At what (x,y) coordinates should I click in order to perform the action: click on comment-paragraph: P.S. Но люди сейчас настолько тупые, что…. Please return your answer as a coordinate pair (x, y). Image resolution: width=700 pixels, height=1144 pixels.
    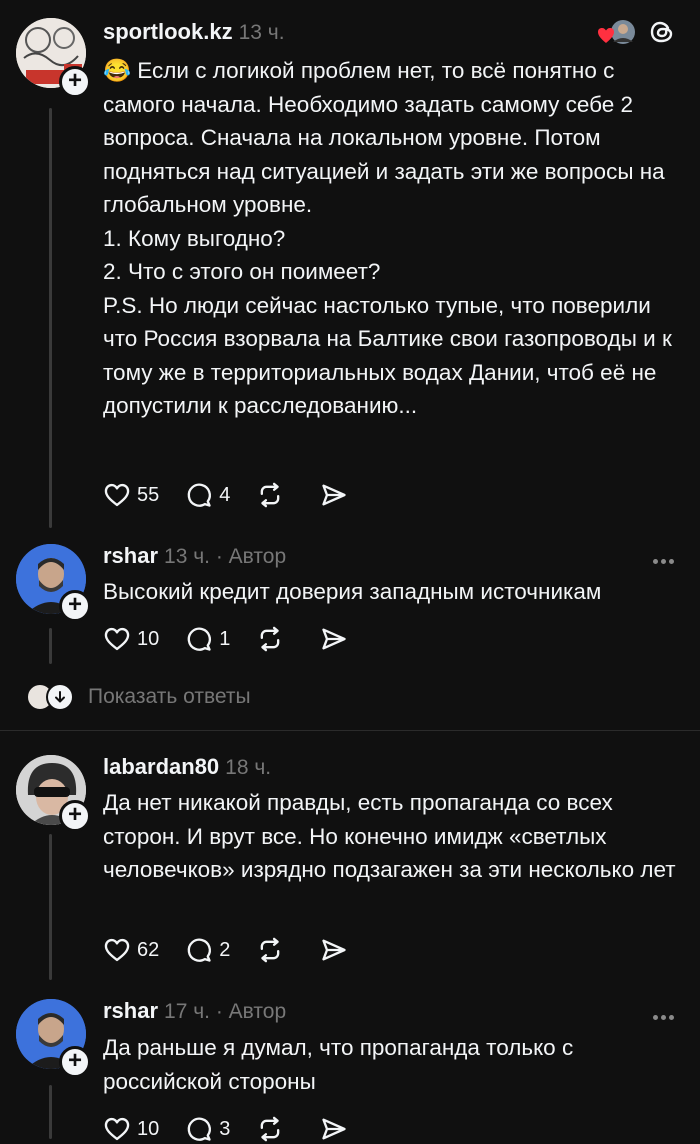
    Looking at the image, I should click on (387, 355).